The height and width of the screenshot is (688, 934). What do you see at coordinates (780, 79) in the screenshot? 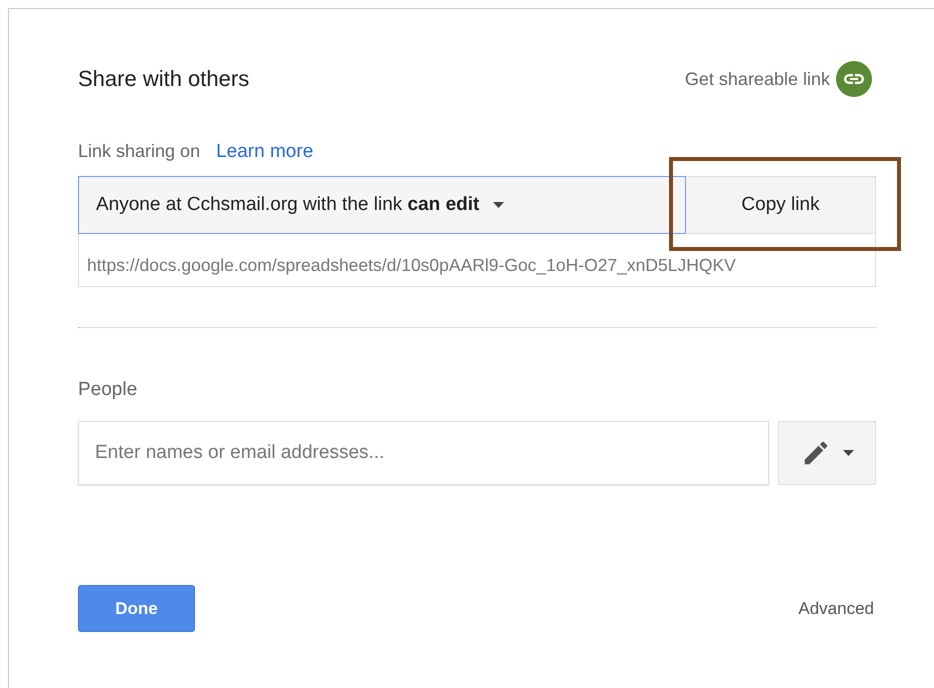
I see `get-shareable-link: Get shareable link` at bounding box center [780, 79].